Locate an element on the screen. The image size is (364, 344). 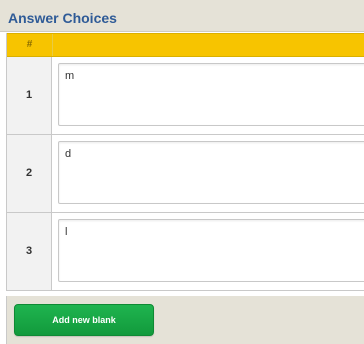
table-footer: Add new blank is located at coordinates (185, 320).